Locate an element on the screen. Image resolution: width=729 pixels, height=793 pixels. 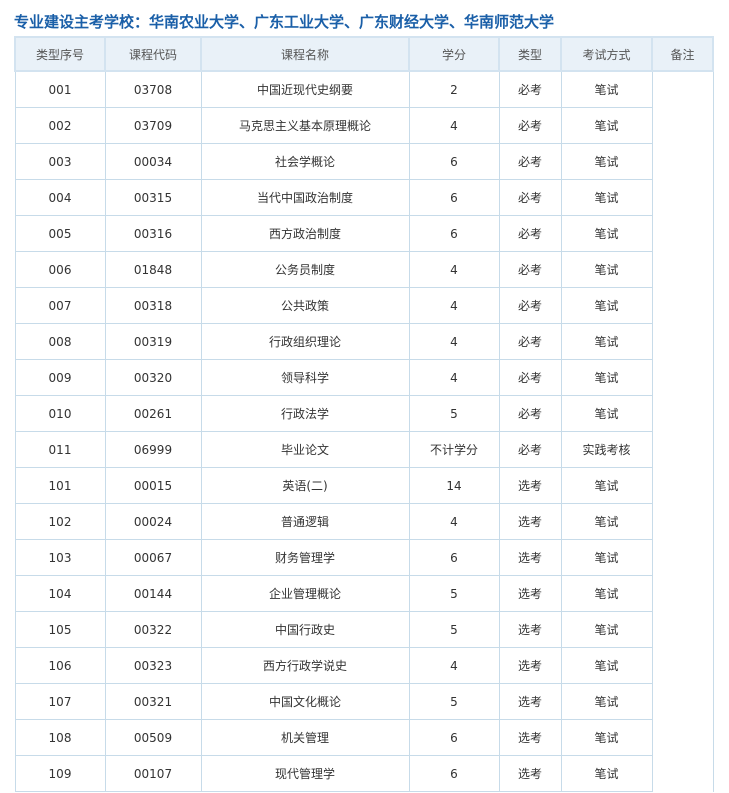
cell-course-name: 英语(二) is located at coordinates (305, 485).